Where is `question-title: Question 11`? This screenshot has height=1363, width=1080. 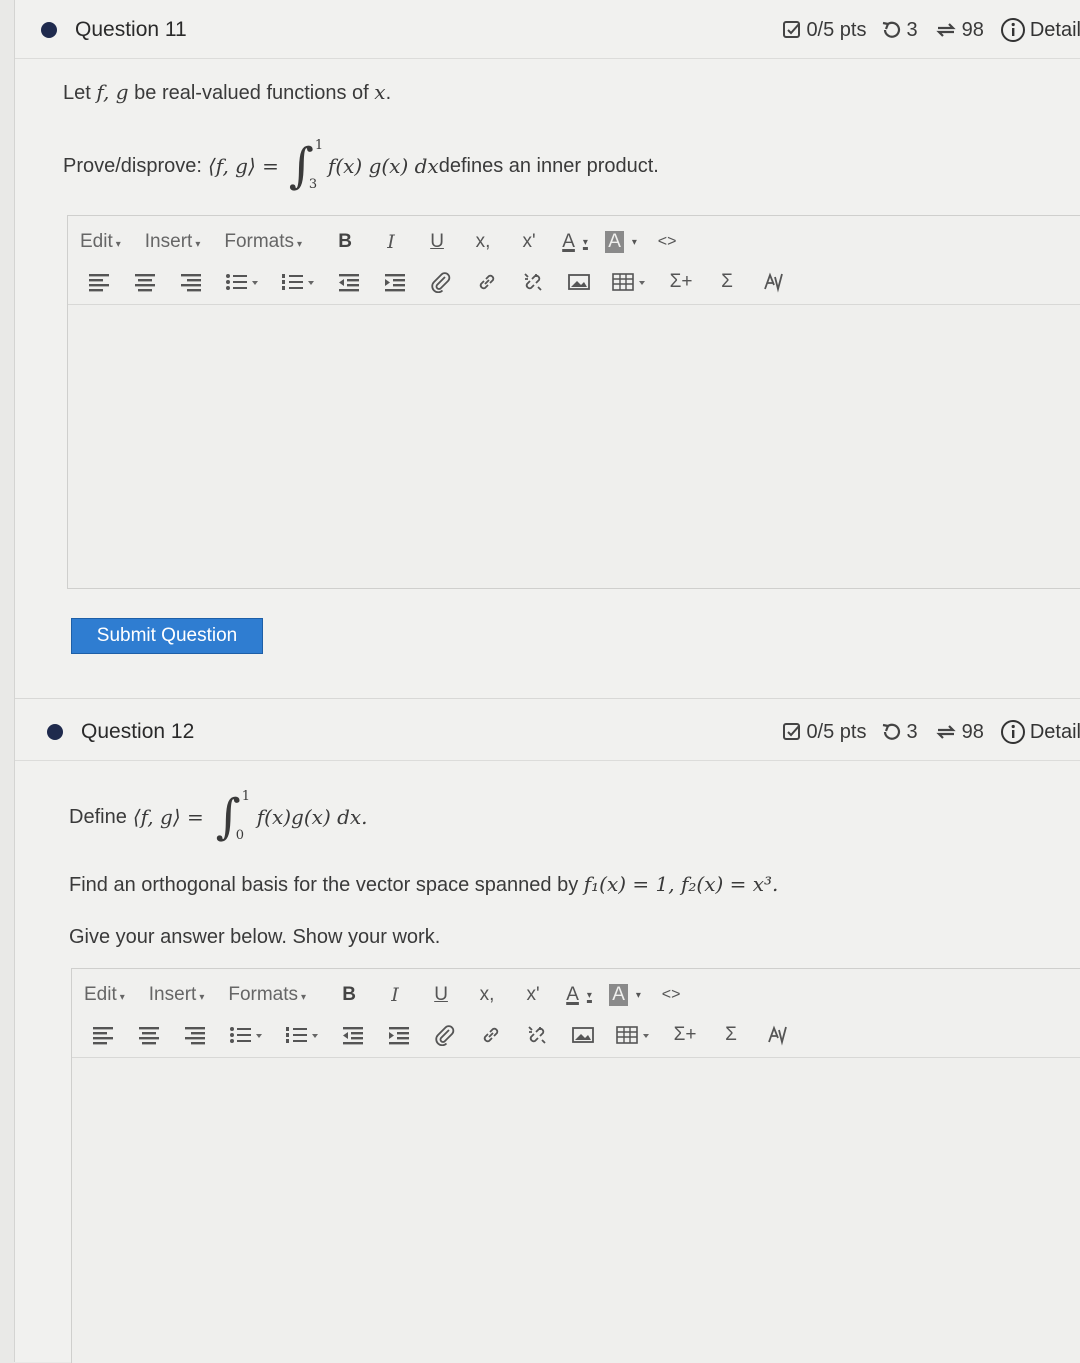 question-title: Question 11 is located at coordinates (131, 29).